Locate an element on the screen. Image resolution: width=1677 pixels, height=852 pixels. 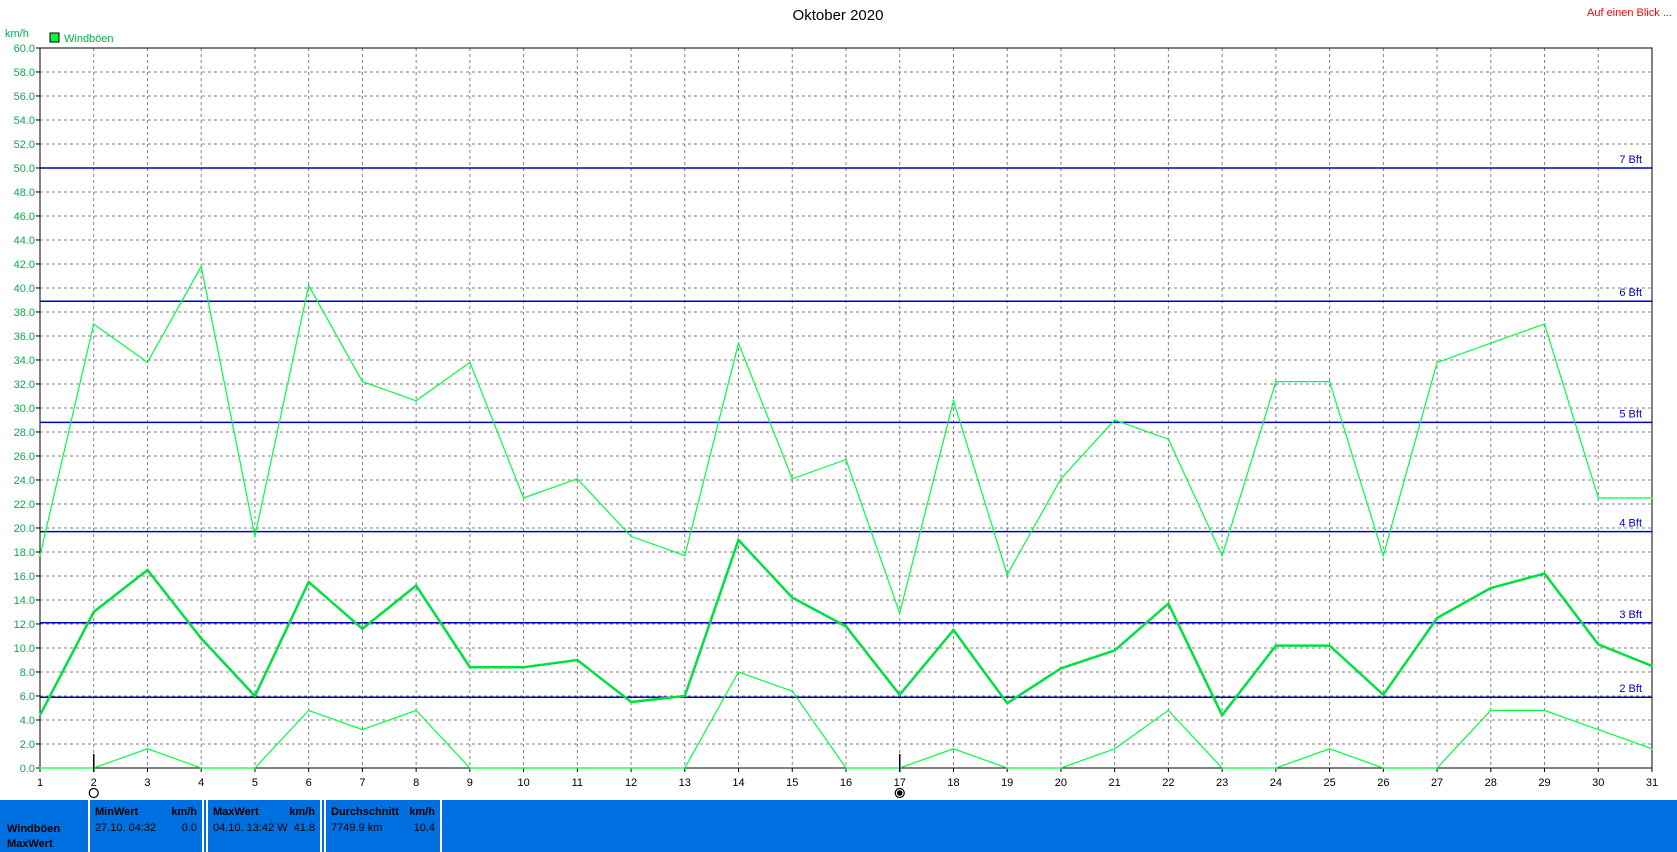
x-tick-label: 31 is located at coordinates (1652, 783).